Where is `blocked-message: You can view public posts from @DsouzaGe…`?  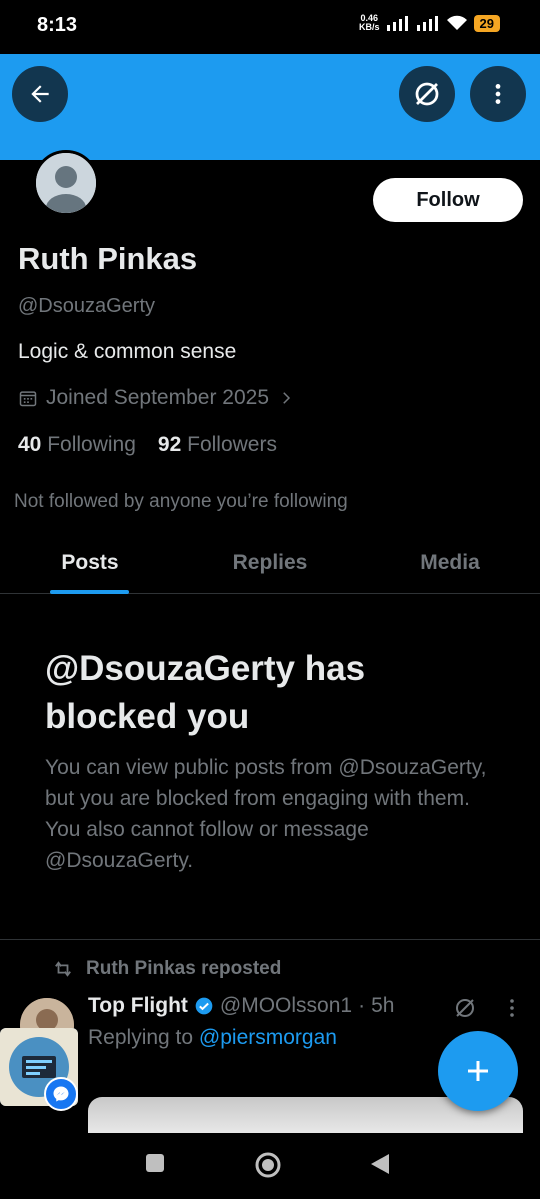 blocked-message: You can view public posts from @DsouzaGe… is located at coordinates (266, 814).